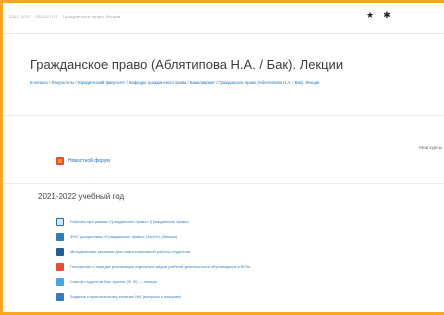  What do you see at coordinates (223, 183) in the screenshot?
I see `section-divider` at bounding box center [223, 183].